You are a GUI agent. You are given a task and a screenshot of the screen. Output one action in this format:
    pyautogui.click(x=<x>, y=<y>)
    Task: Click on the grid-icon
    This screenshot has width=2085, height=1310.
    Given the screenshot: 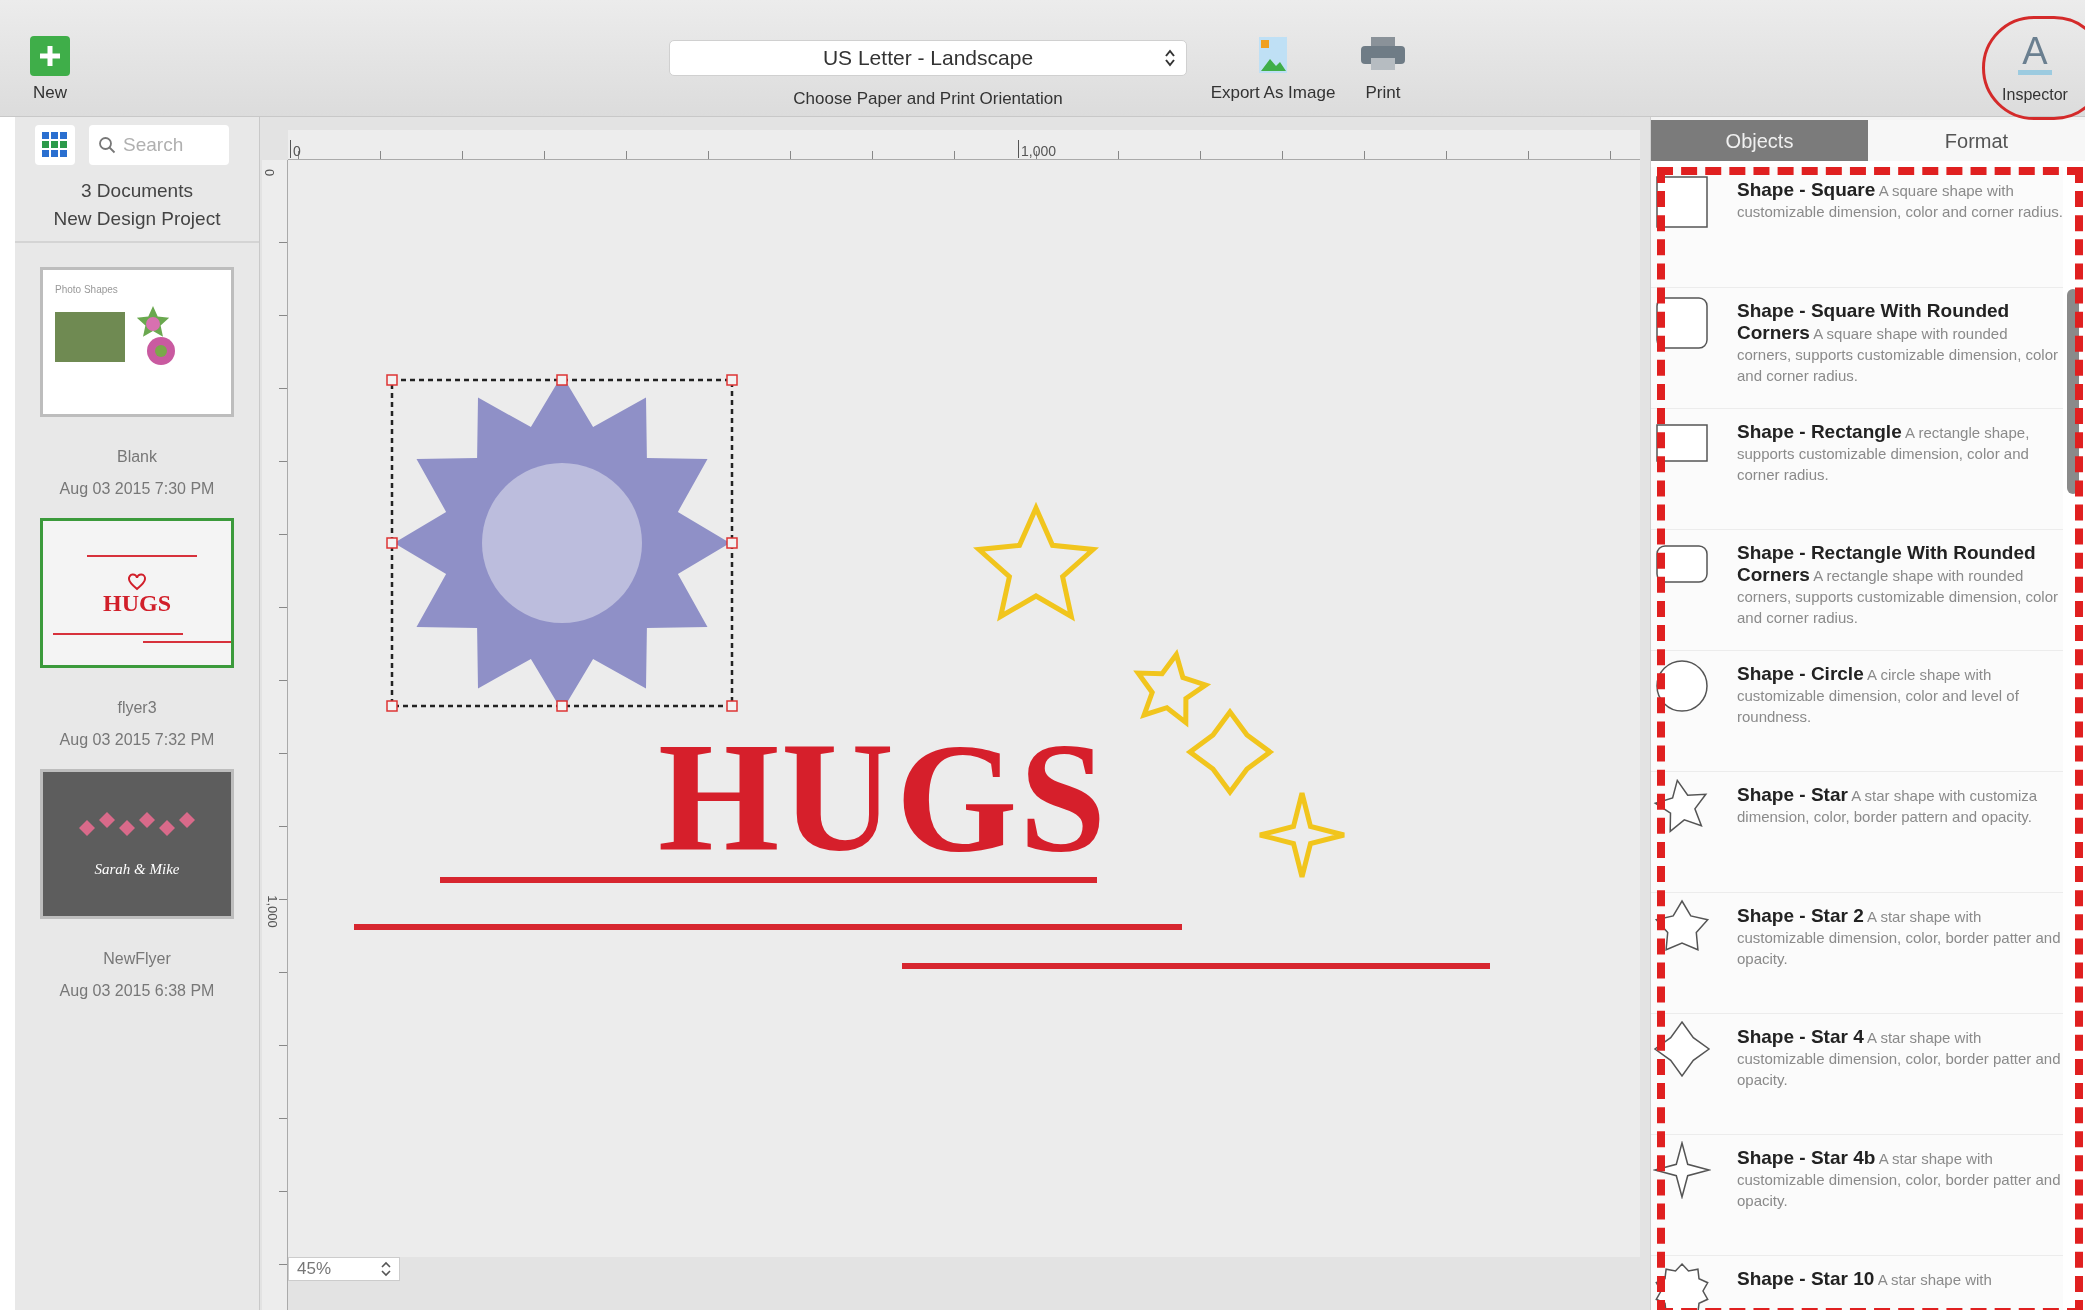 What is the action you would take?
    pyautogui.click(x=55, y=145)
    